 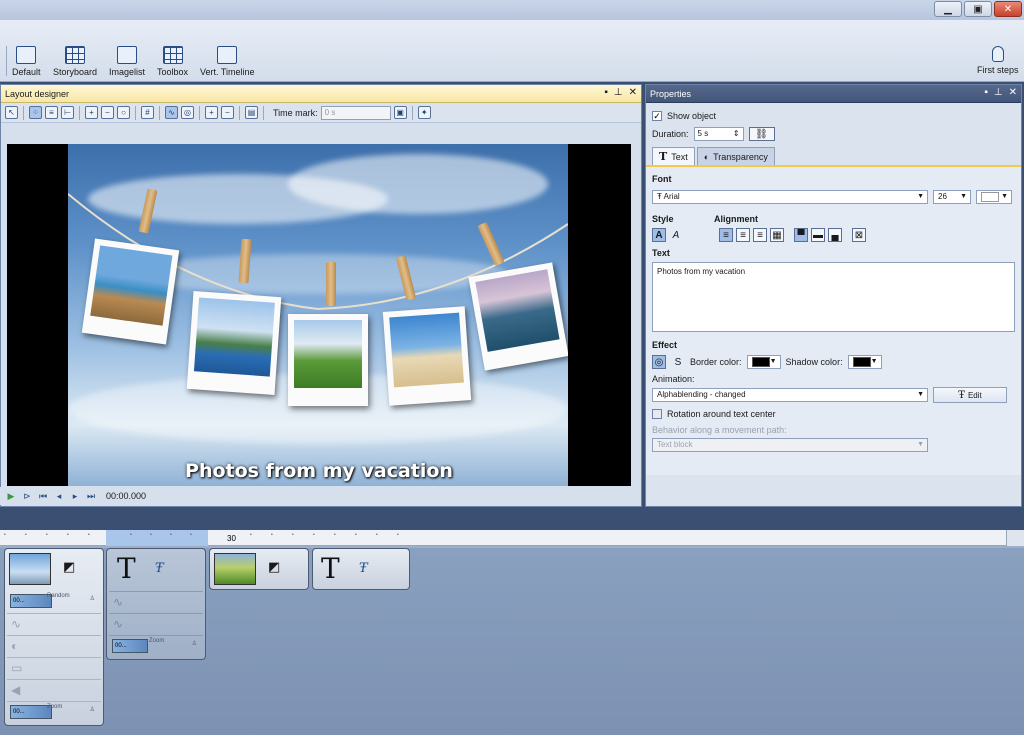 I want to click on remove-icon: −, so click(x=227, y=112).